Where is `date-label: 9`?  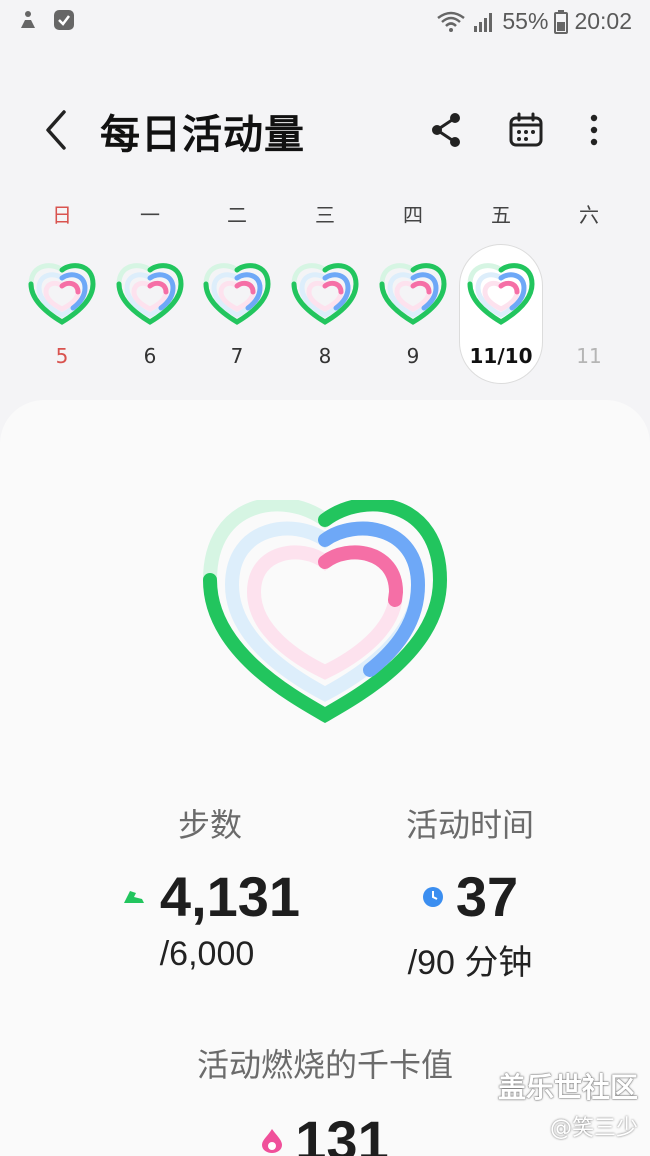
date-label: 9 is located at coordinates (413, 356).